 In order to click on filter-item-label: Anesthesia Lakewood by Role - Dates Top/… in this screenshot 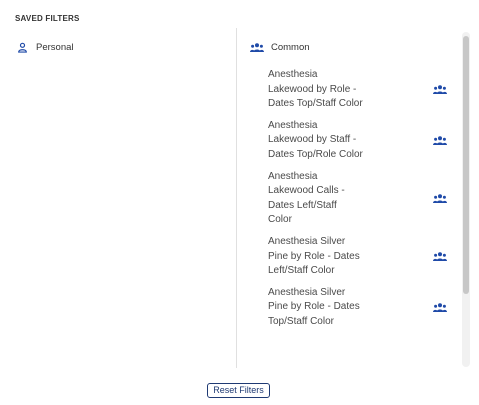, I will do `click(315, 89)`.